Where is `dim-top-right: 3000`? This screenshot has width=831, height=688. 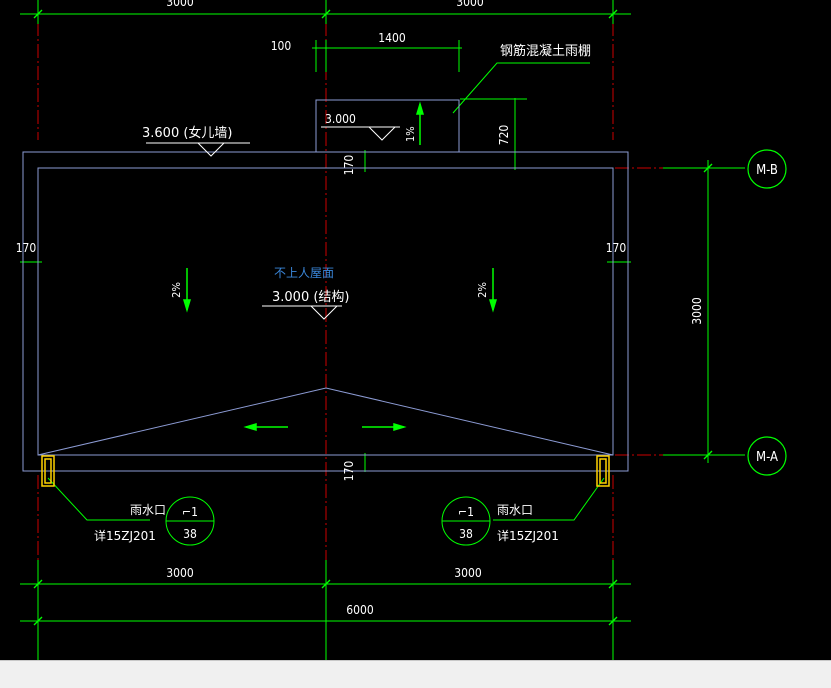 dim-top-right: 3000 is located at coordinates (470, 4).